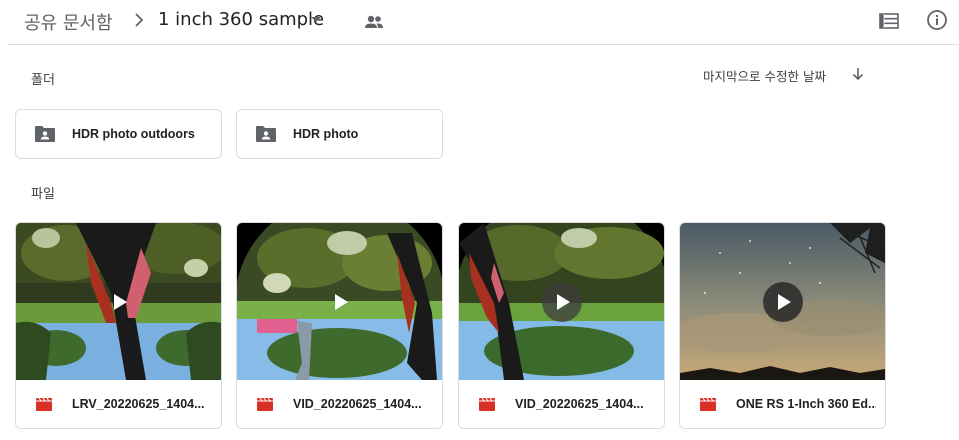  I want to click on sort-by-modified-button: 마지막으로 수정한 날짜, so click(764, 75).